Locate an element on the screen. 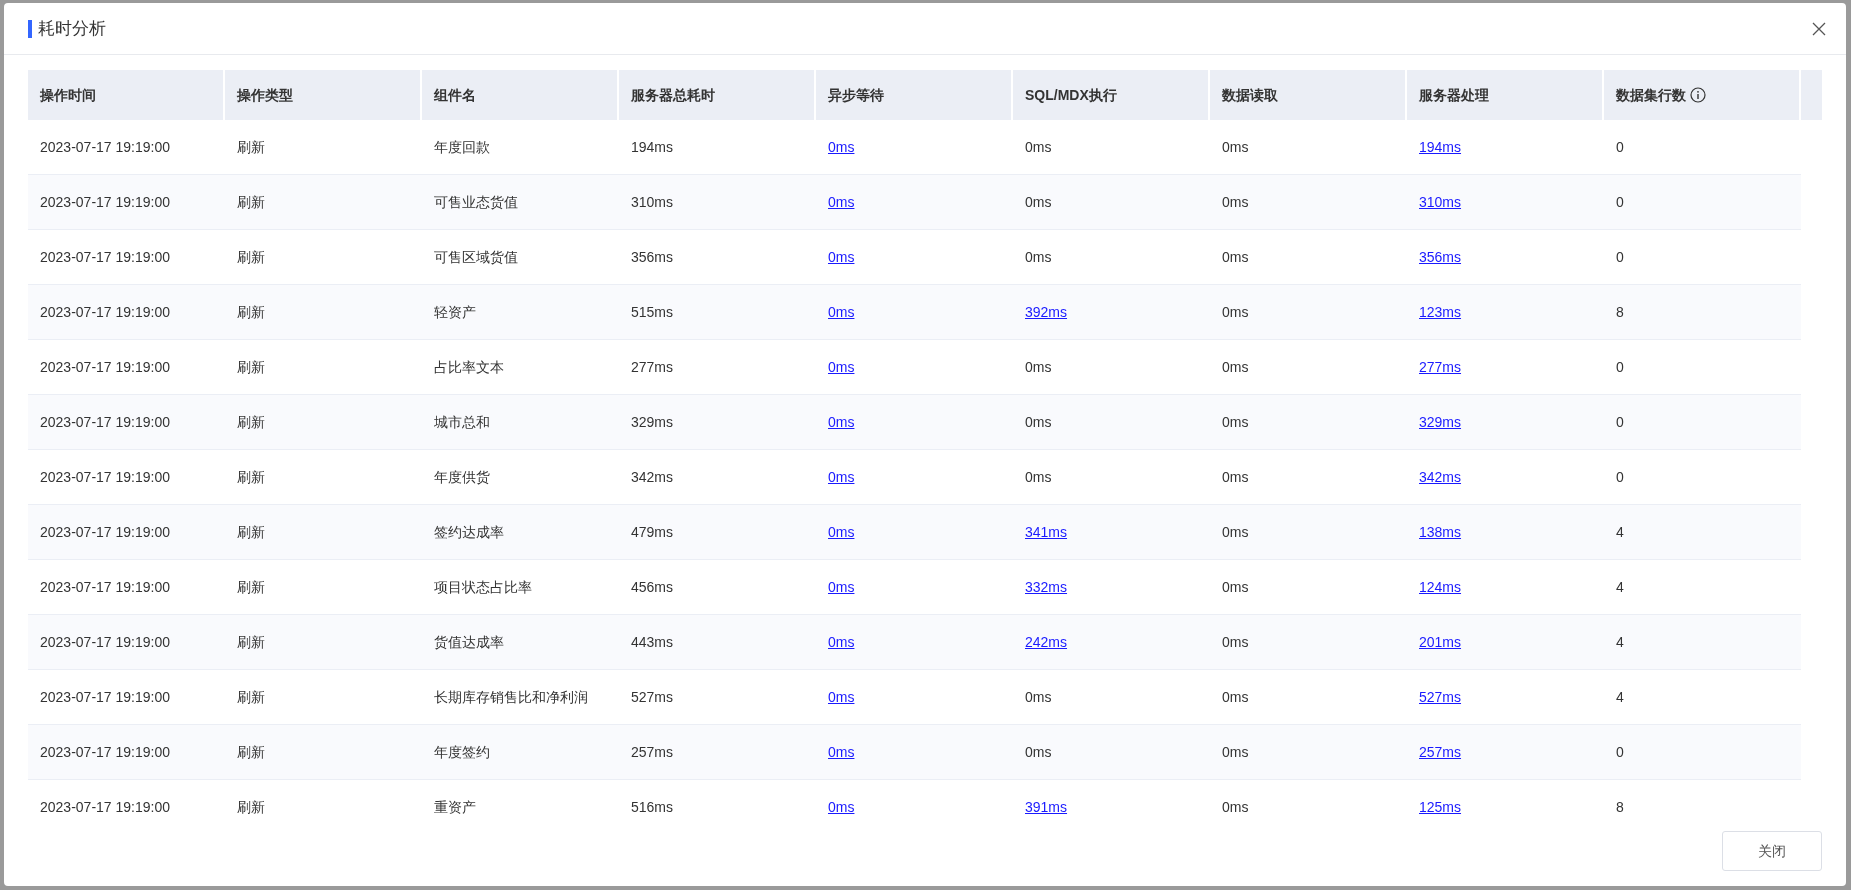 Image resolution: width=1851 pixels, height=890 pixels. table-cell-text: 310ms is located at coordinates (652, 202).